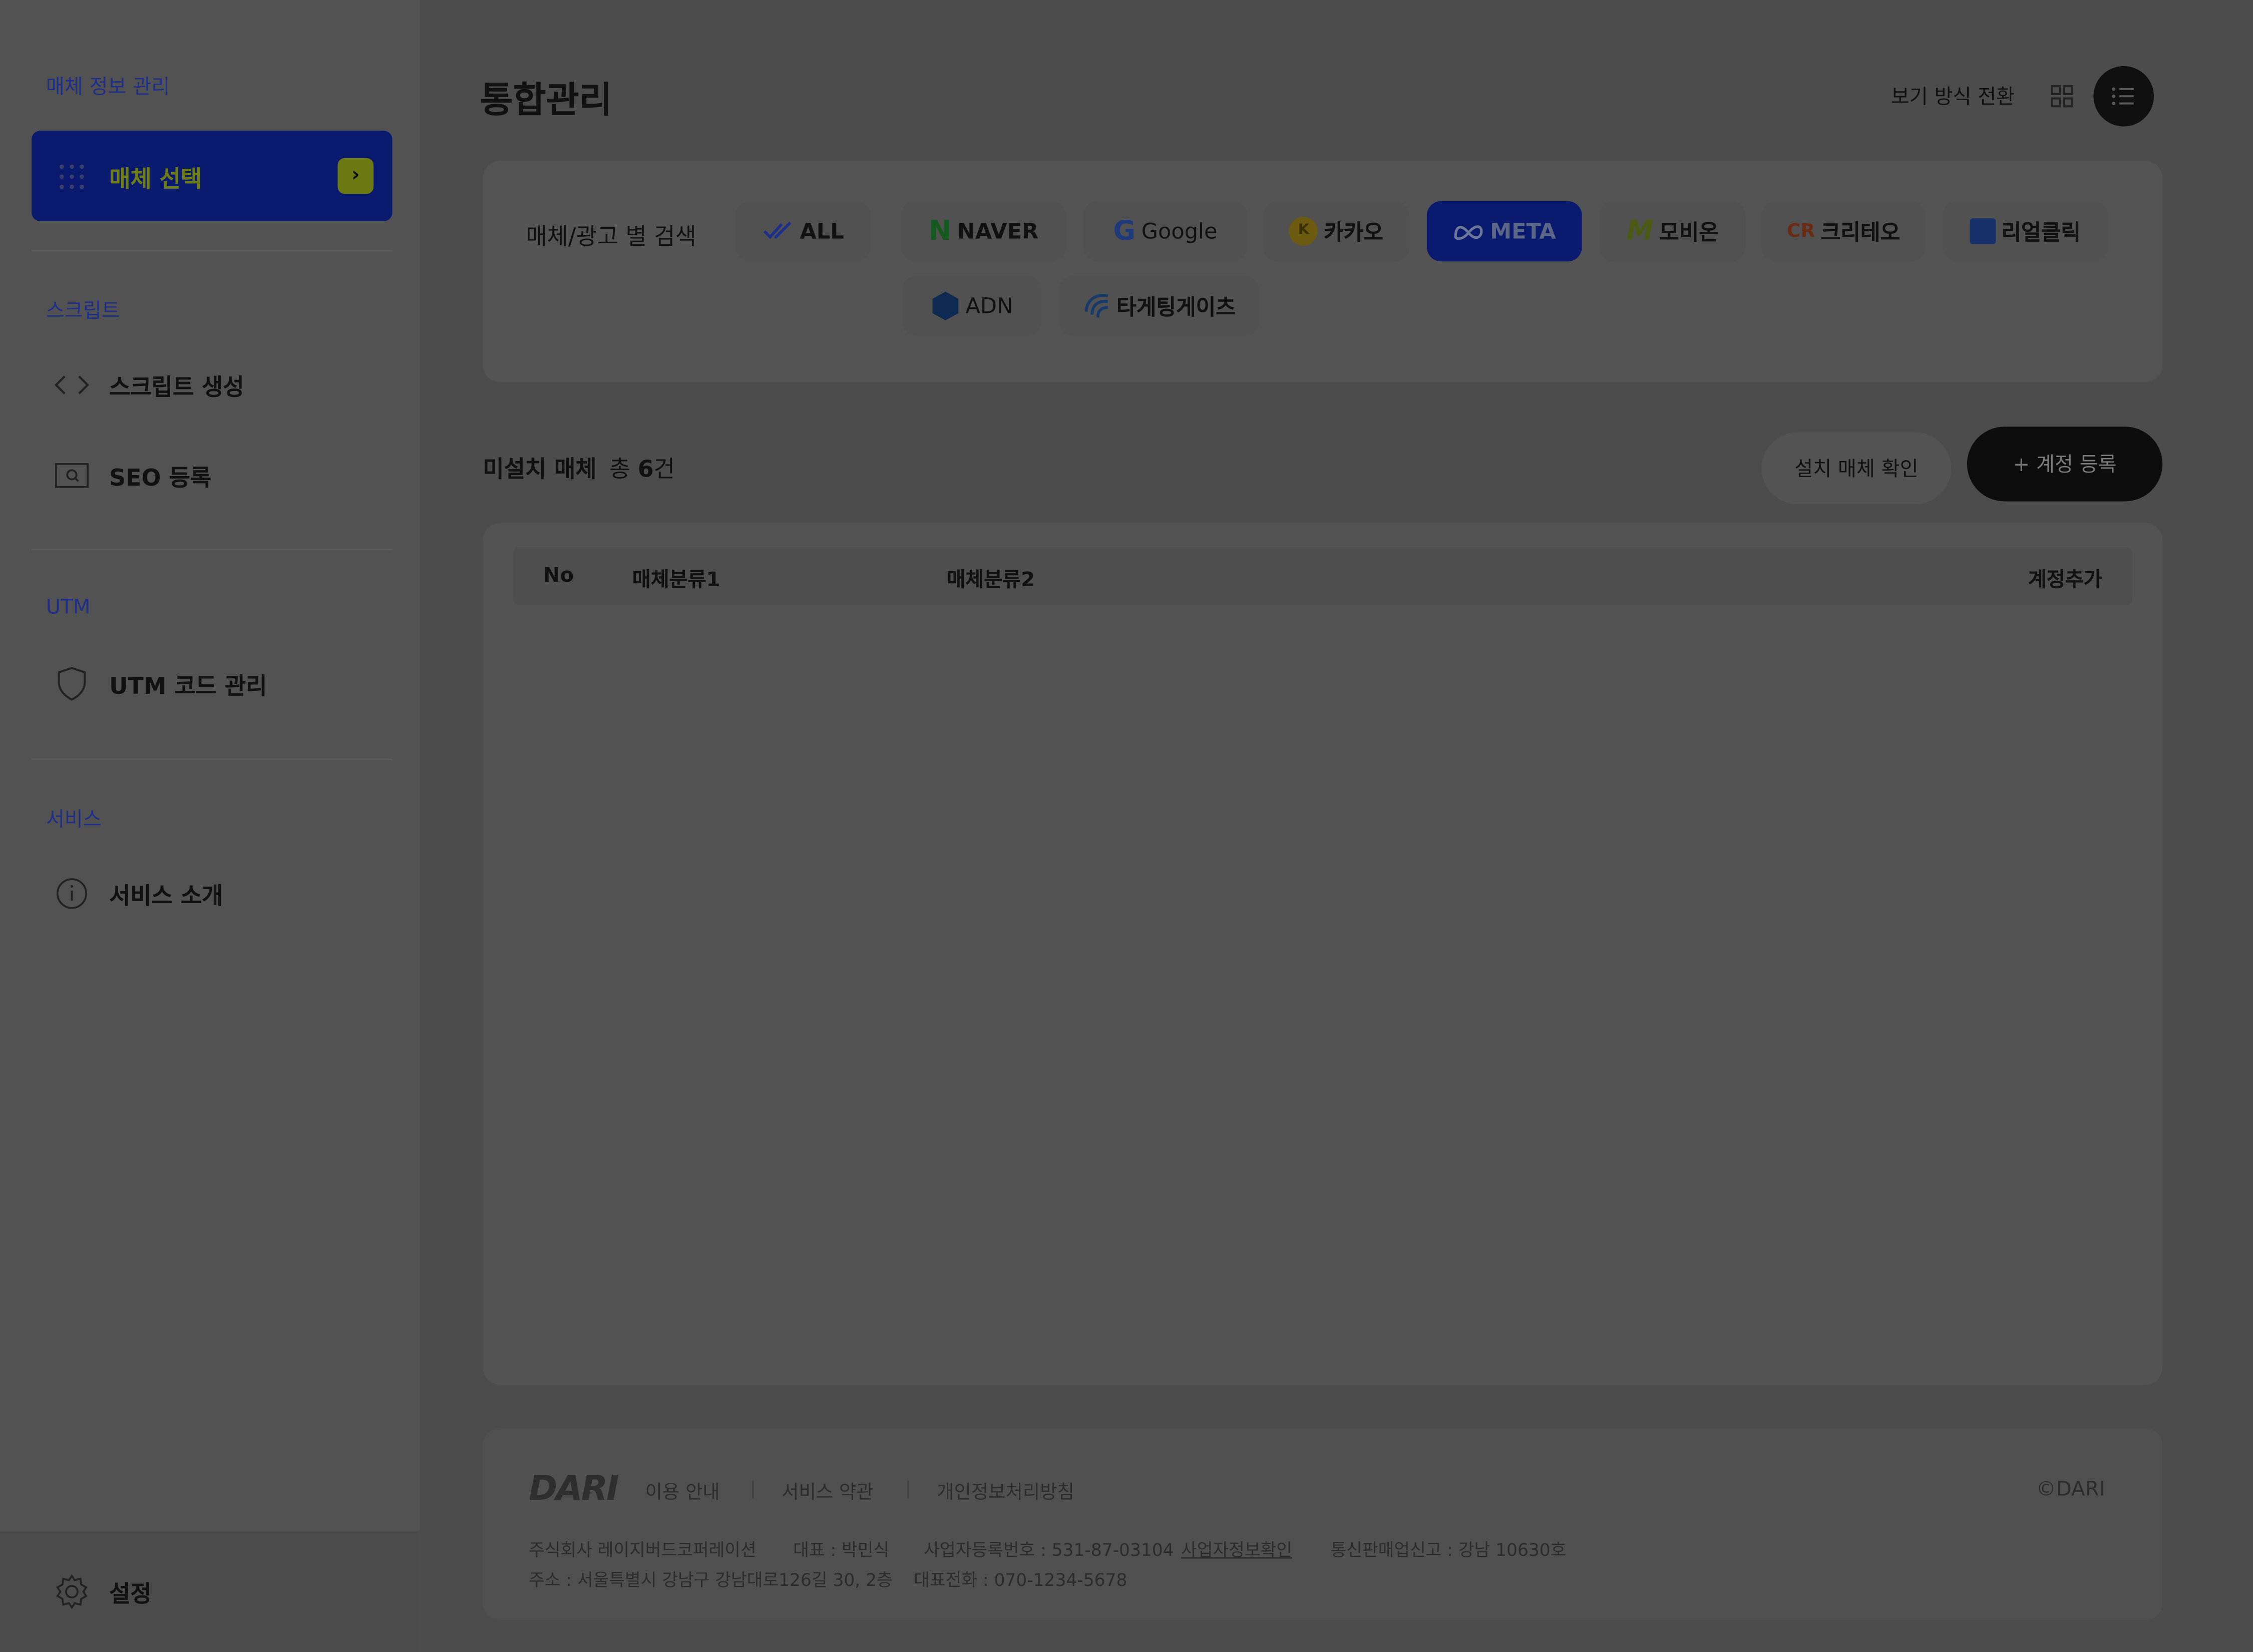 Image resolution: width=2253 pixels, height=1652 pixels. What do you see at coordinates (682, 1490) in the screenshot?
I see `footer-link-guide: 이용 안내` at bounding box center [682, 1490].